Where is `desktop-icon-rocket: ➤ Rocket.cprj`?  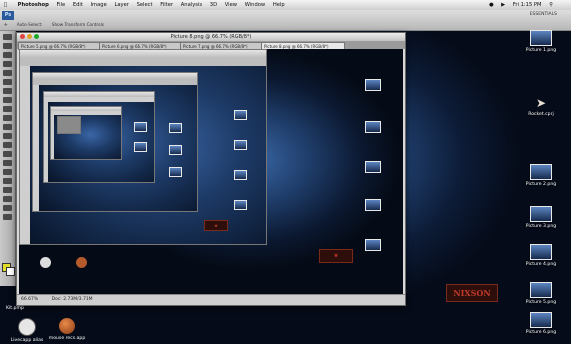 desktop-icon-rocket: ➤ Rocket.cprj is located at coordinates (541, 106).